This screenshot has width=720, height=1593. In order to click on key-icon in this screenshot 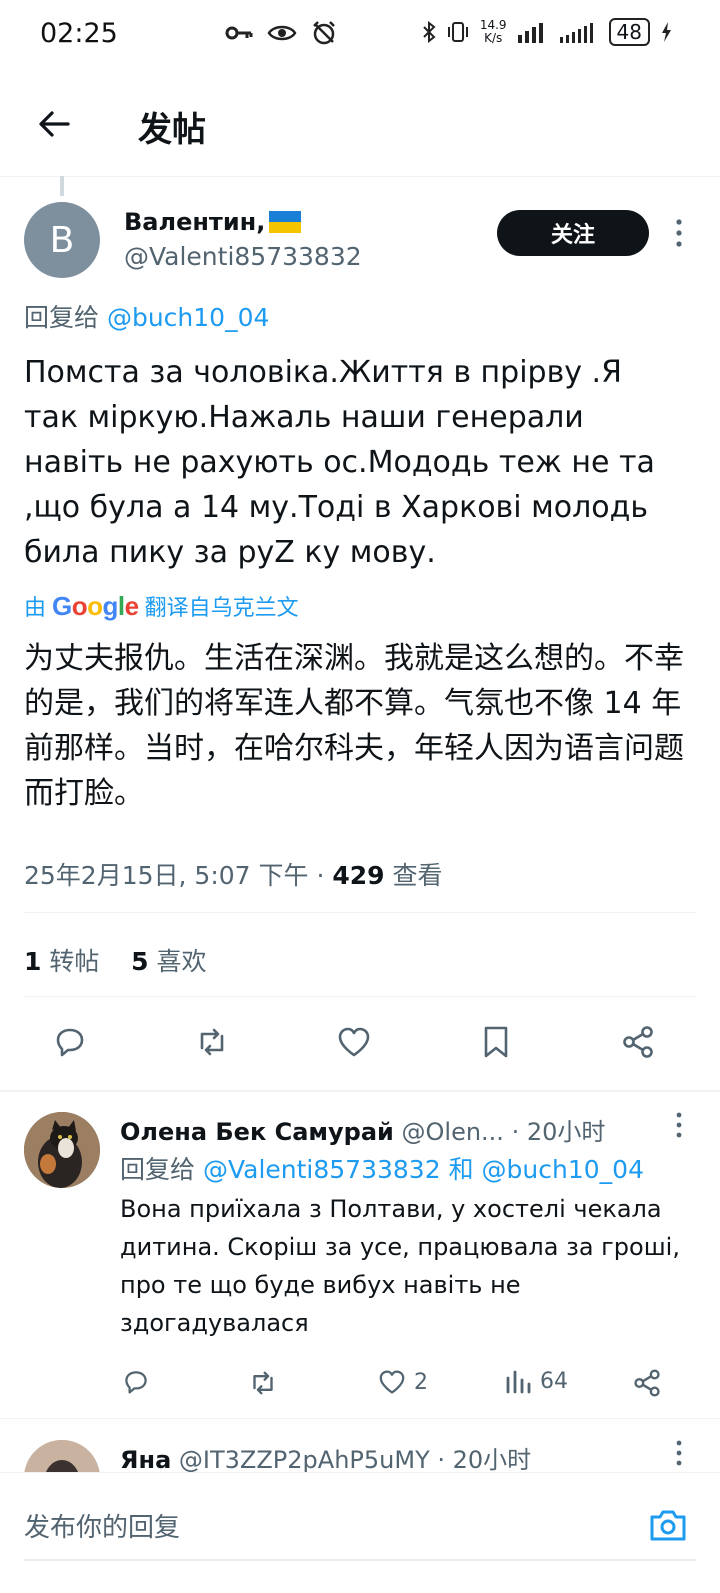, I will do `click(239, 33)`.